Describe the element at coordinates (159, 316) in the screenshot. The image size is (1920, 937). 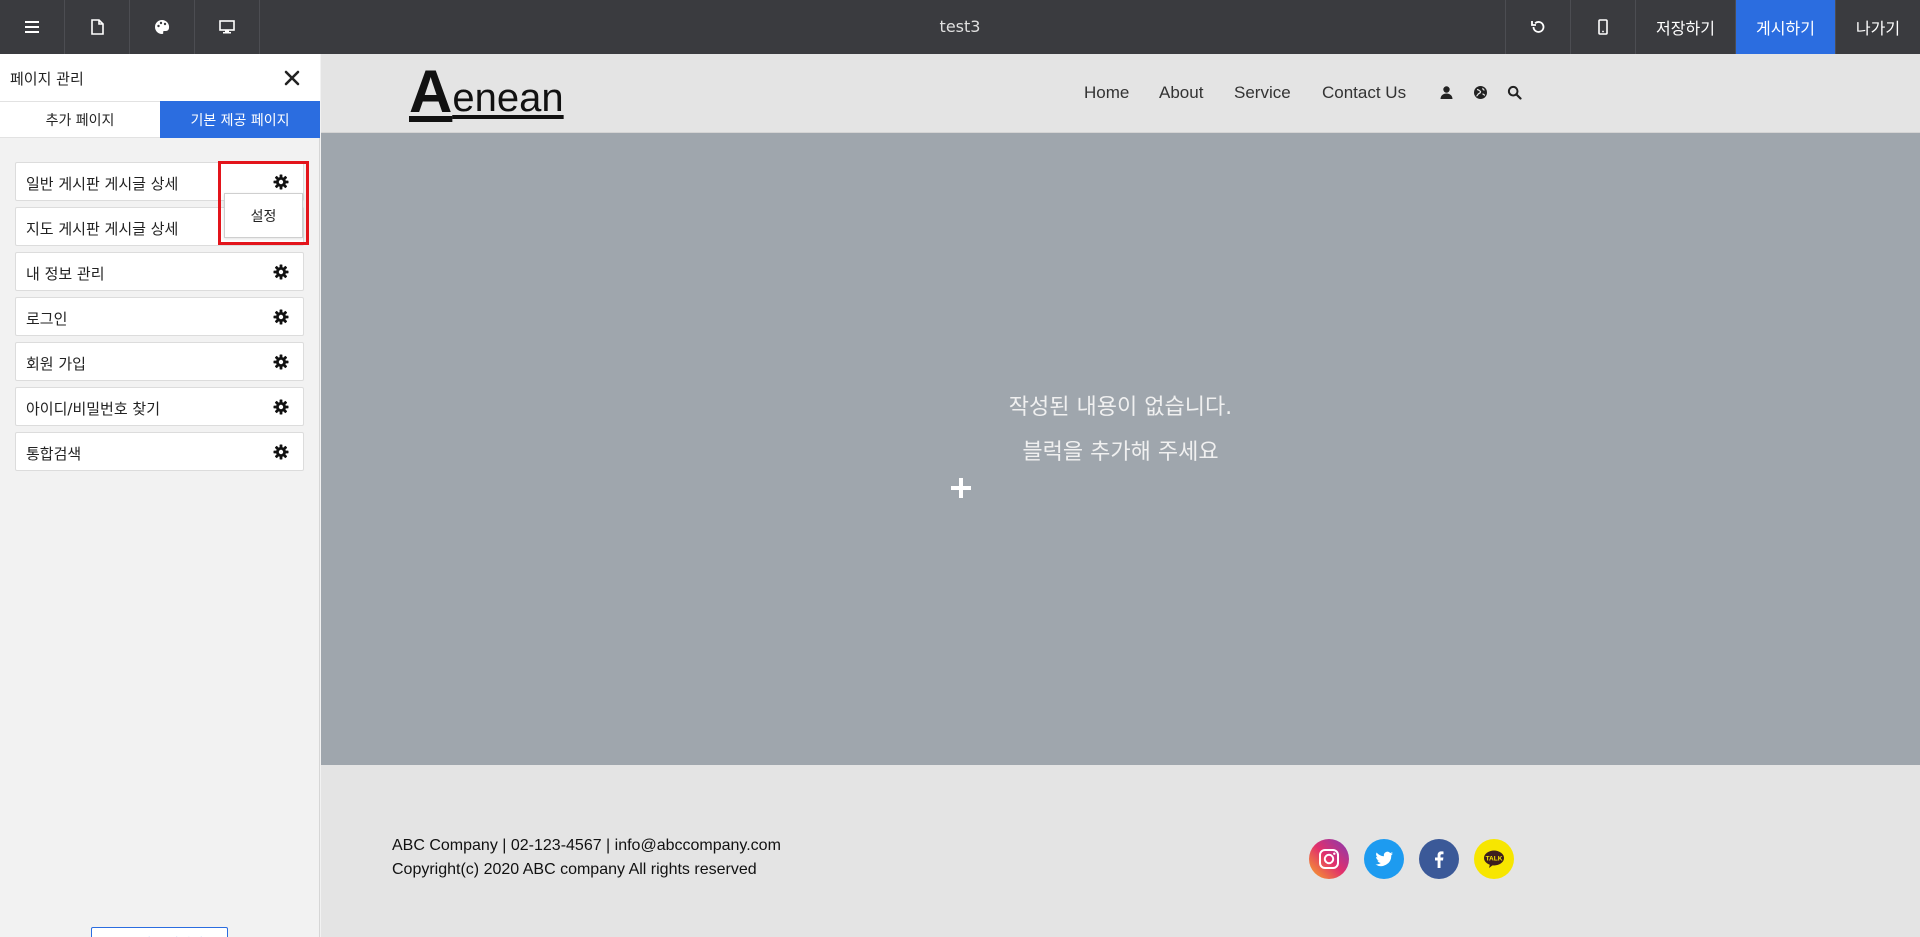
I see `list-item: 로그인` at that location.